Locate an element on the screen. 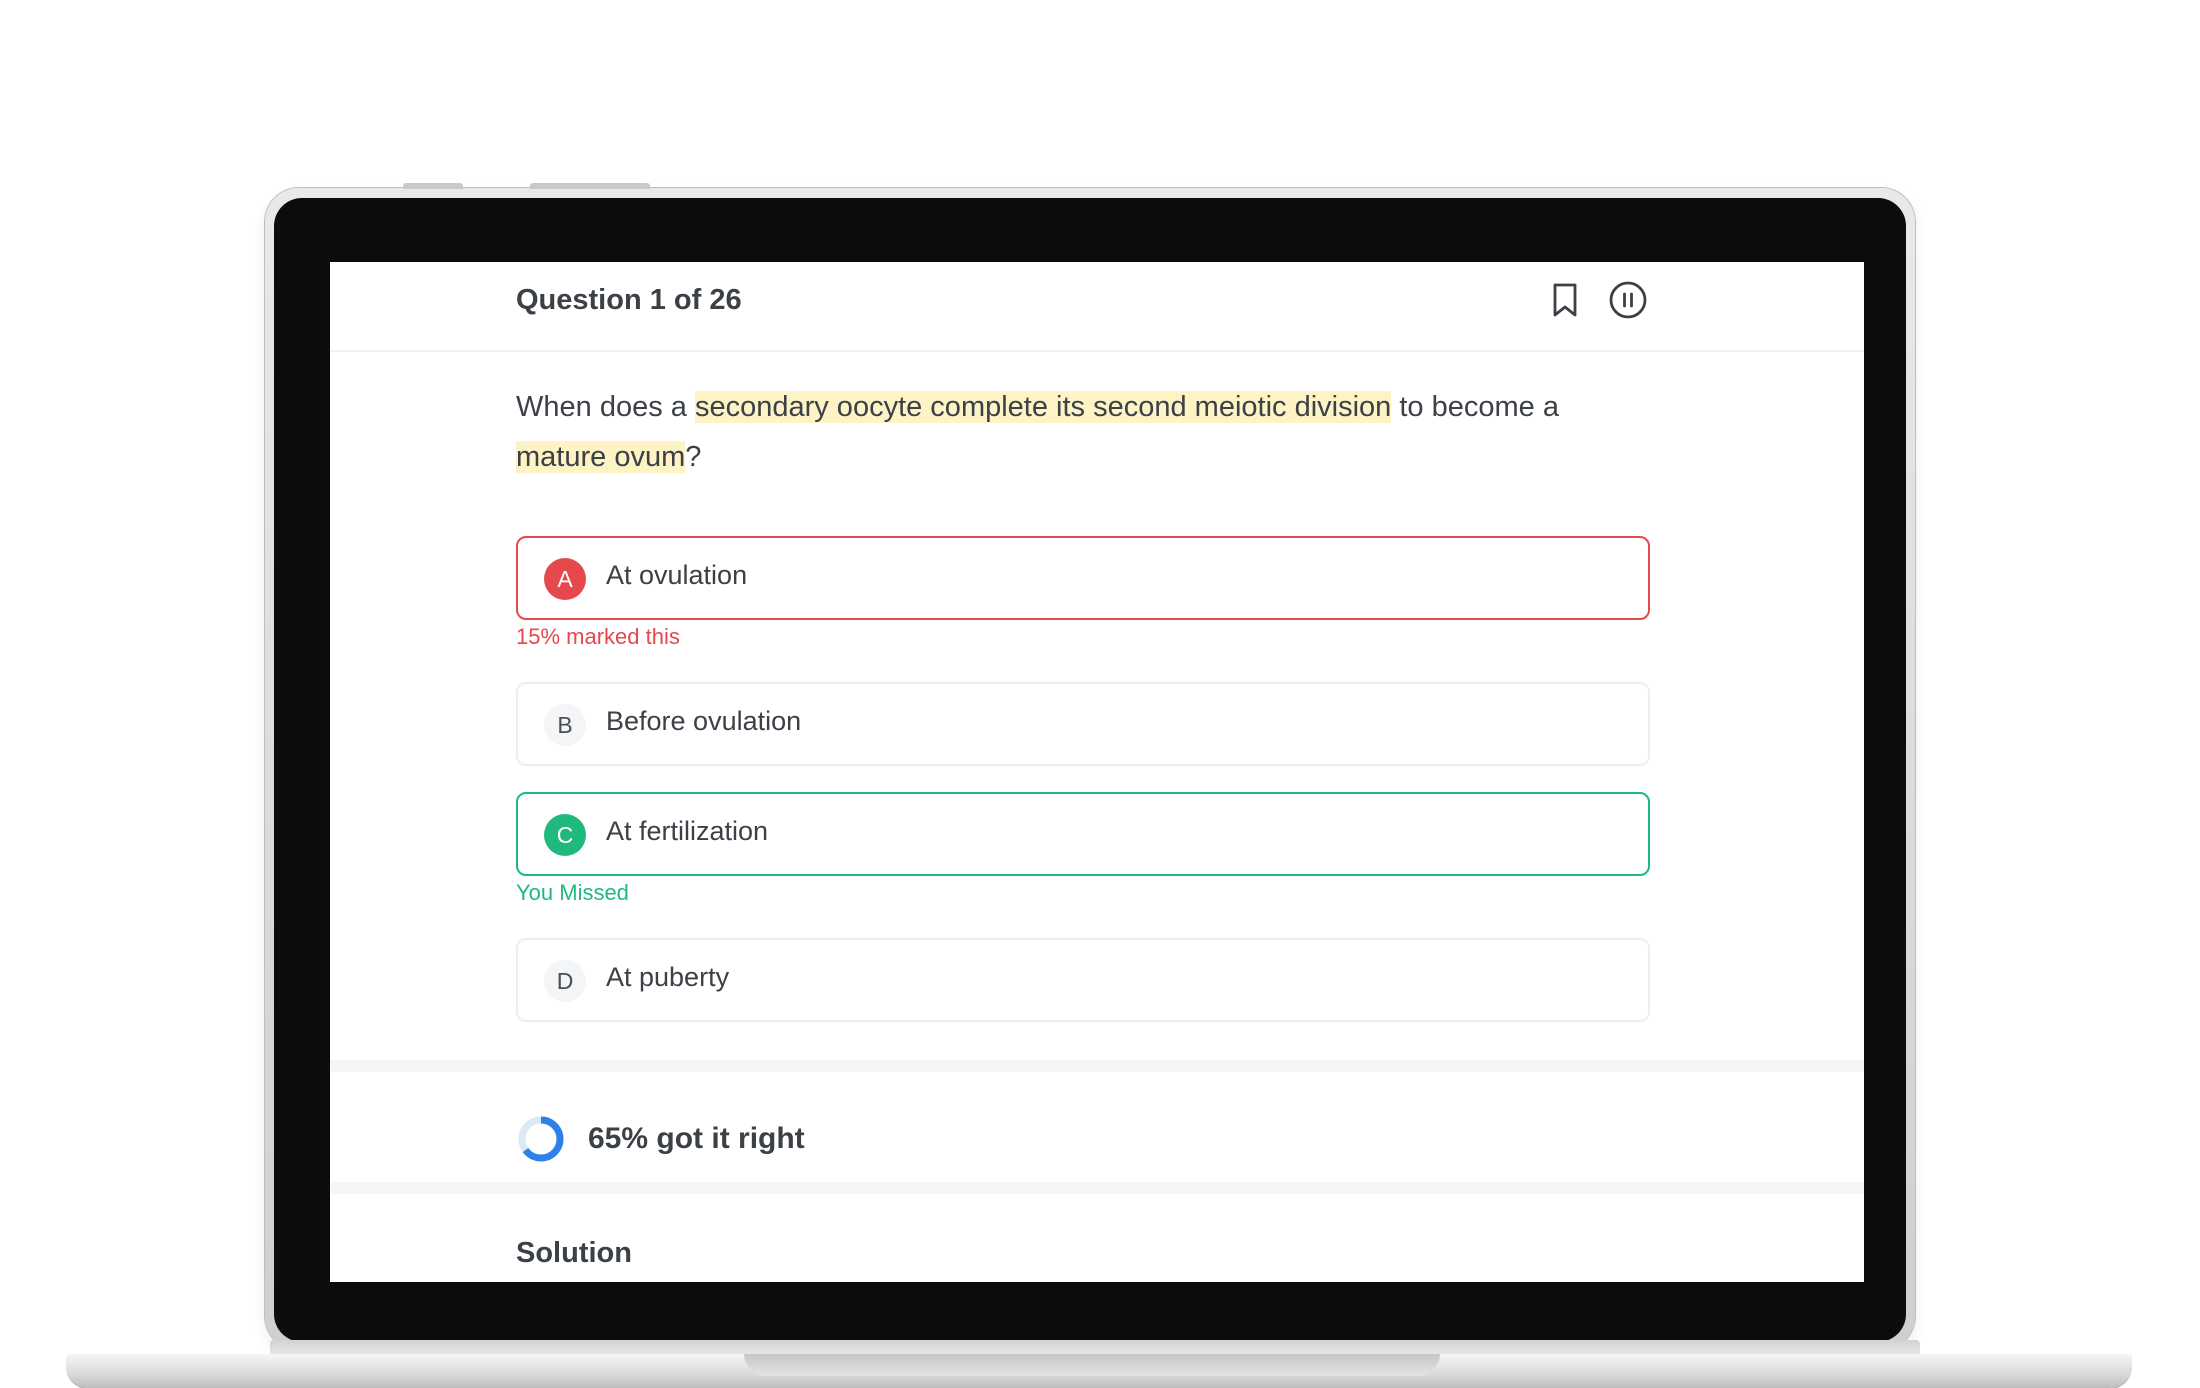 The width and height of the screenshot is (2200, 1388). option-label: At fertilization is located at coordinates (687, 831).